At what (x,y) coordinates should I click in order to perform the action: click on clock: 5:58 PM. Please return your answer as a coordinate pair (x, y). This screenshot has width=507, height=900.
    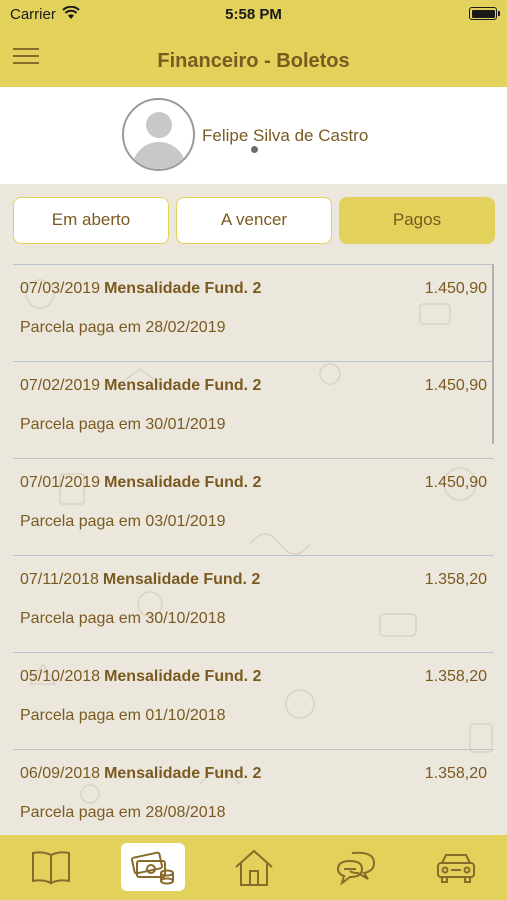
    Looking at the image, I should click on (253, 14).